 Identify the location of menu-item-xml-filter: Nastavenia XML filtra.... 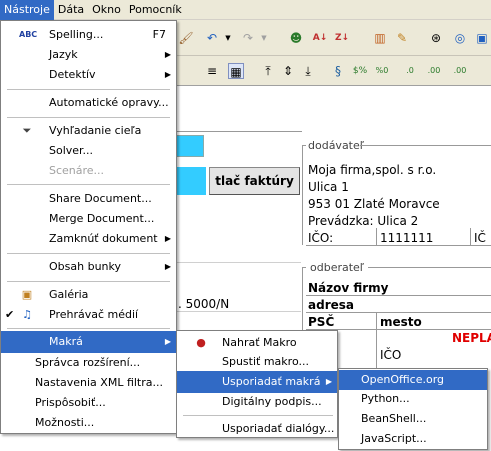
(88, 383).